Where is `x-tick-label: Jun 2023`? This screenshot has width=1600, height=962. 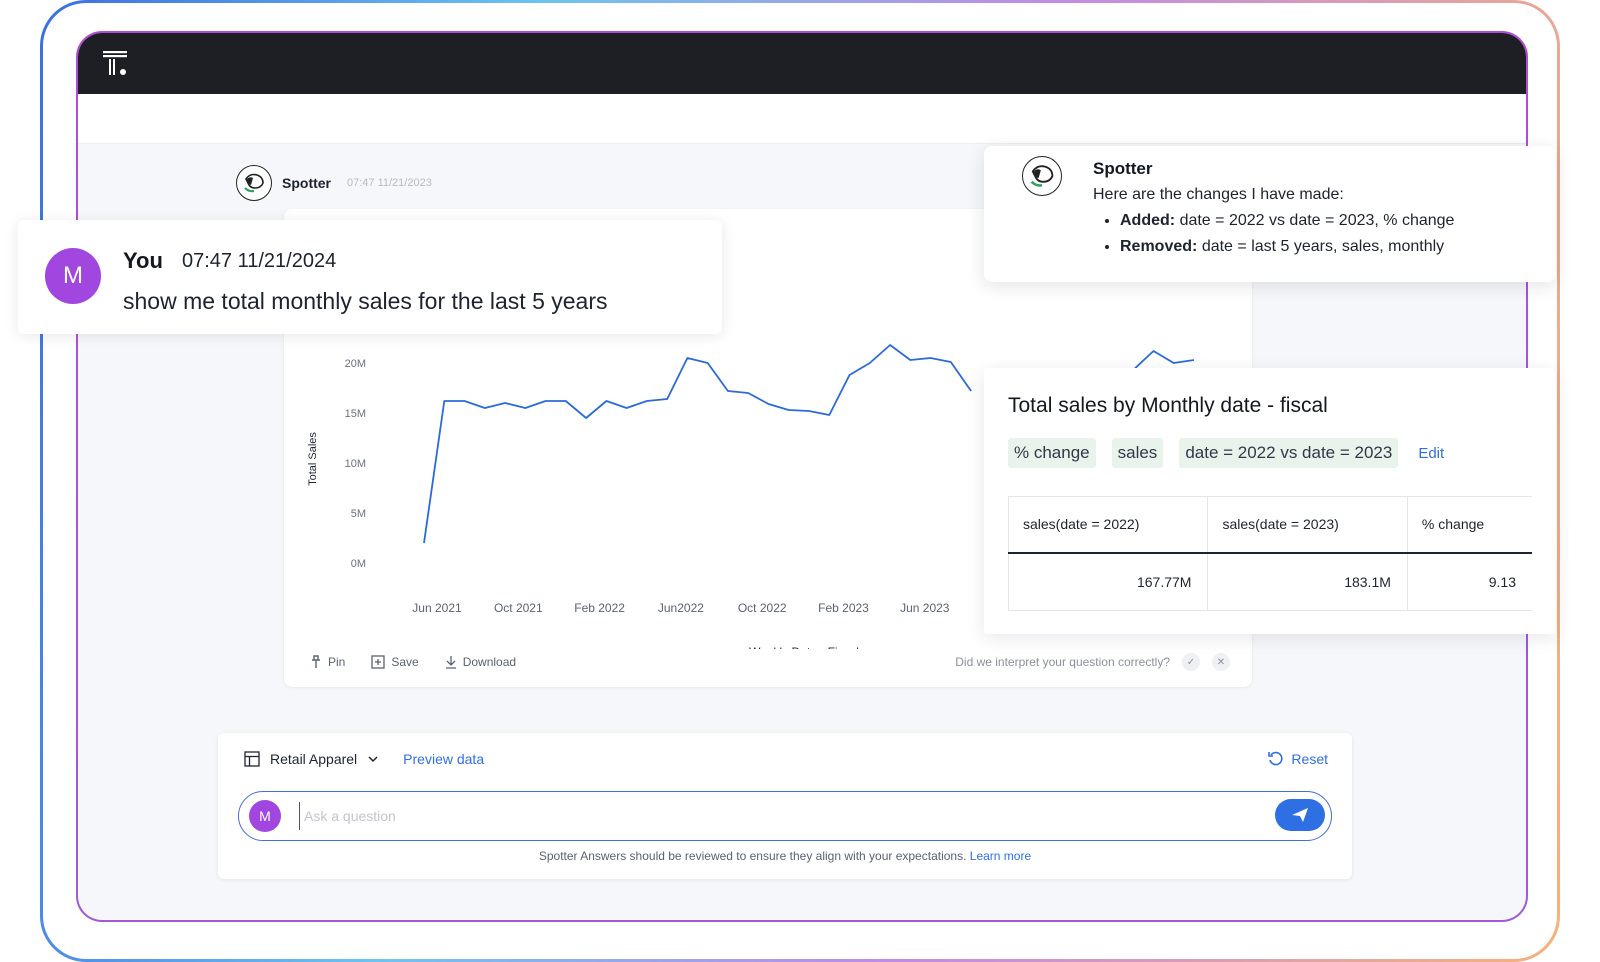 x-tick-label: Jun 2023 is located at coordinates (925, 608).